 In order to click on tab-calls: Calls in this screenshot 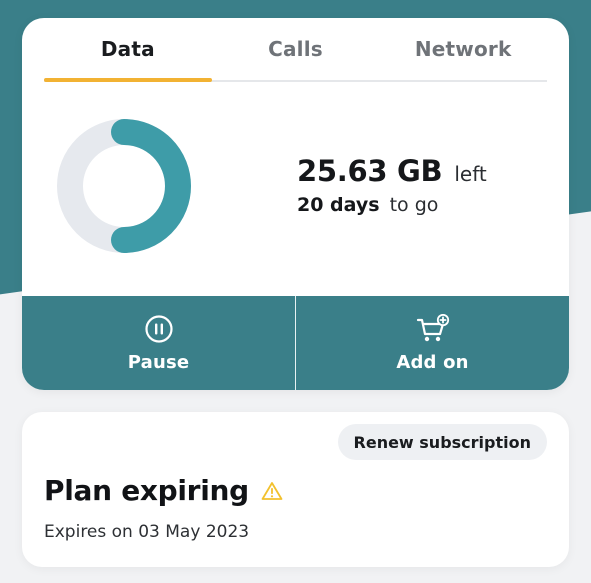, I will do `click(296, 49)`.